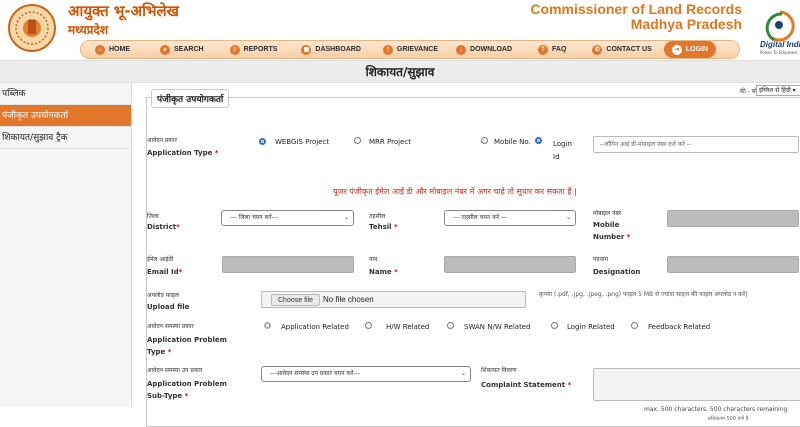 This screenshot has height=427, width=800. Describe the element at coordinates (510, 218) in the screenshot. I see `tehsil-select: --- तहसील चयन करें --- ⌄` at that location.